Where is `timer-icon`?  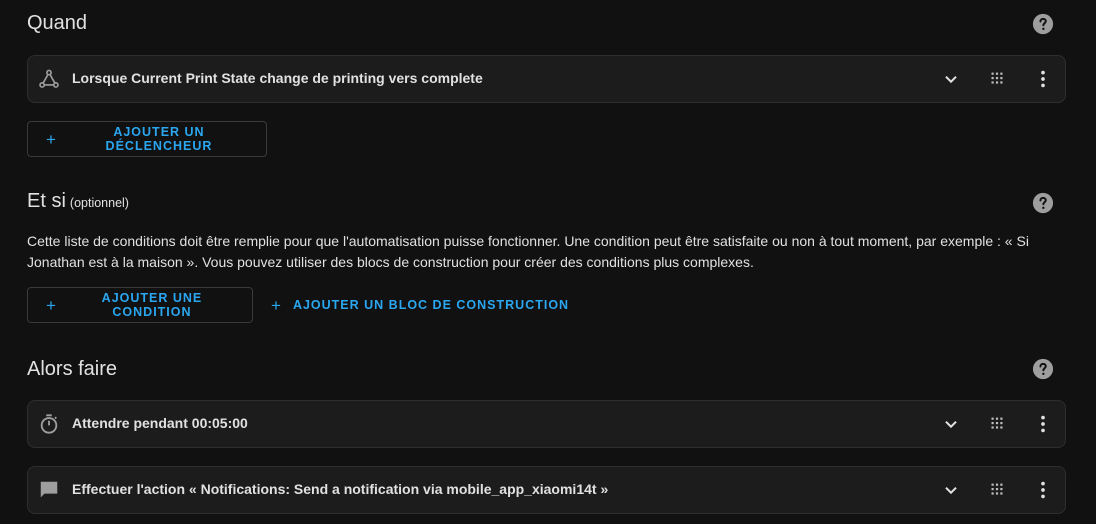 timer-icon is located at coordinates (49, 424).